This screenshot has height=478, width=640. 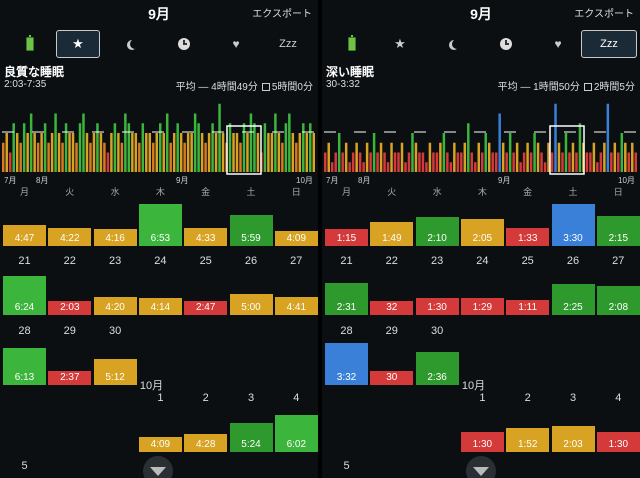 I want to click on day-bar: 32, so click(x=392, y=308).